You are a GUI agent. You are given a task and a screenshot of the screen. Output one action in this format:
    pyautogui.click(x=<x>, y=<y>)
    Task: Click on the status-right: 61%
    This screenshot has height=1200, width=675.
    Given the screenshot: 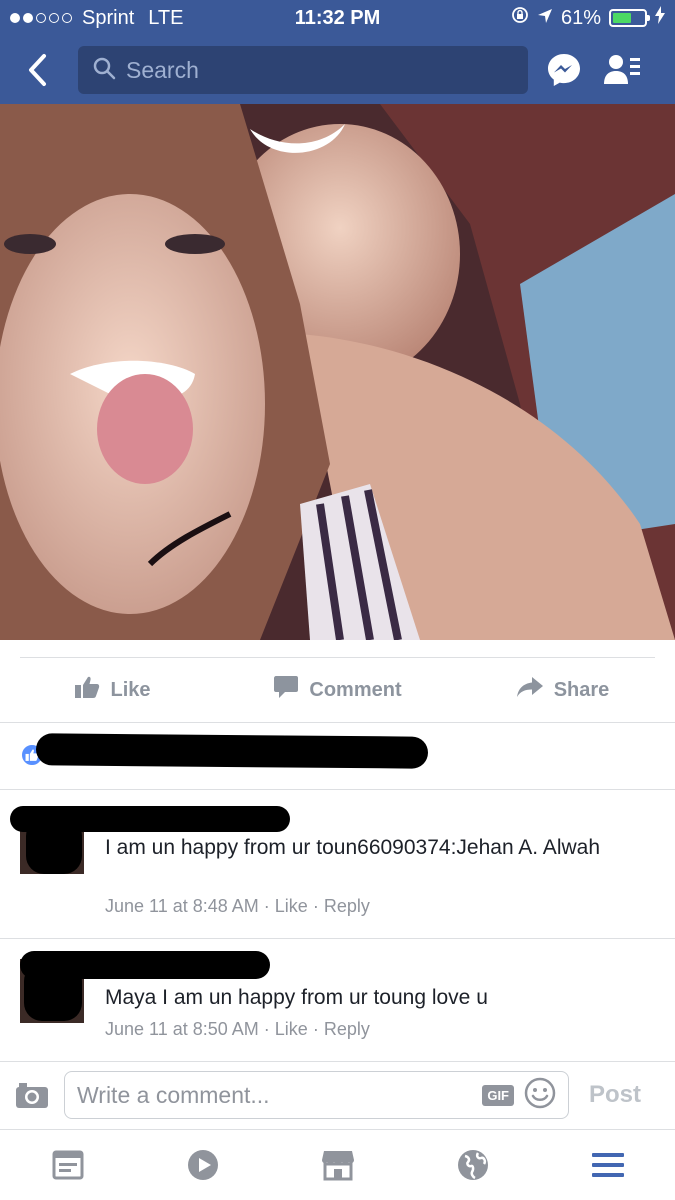 What is the action you would take?
    pyautogui.click(x=540, y=18)
    